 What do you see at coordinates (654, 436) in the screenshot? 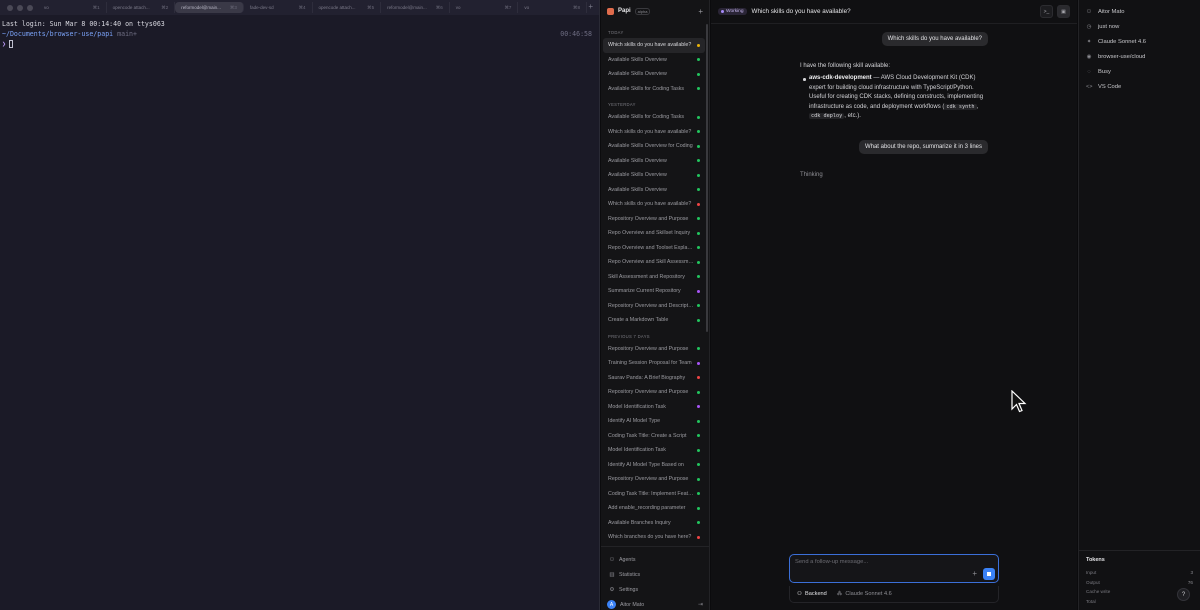
I see `session-item: Coding Task Title: Create a Script` at bounding box center [654, 436].